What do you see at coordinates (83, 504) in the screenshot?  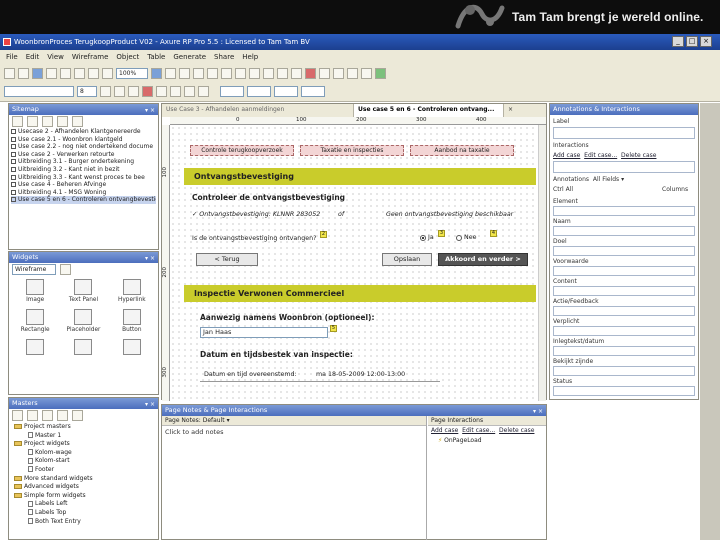 I see `master-item: Labels Left` at bounding box center [83, 504].